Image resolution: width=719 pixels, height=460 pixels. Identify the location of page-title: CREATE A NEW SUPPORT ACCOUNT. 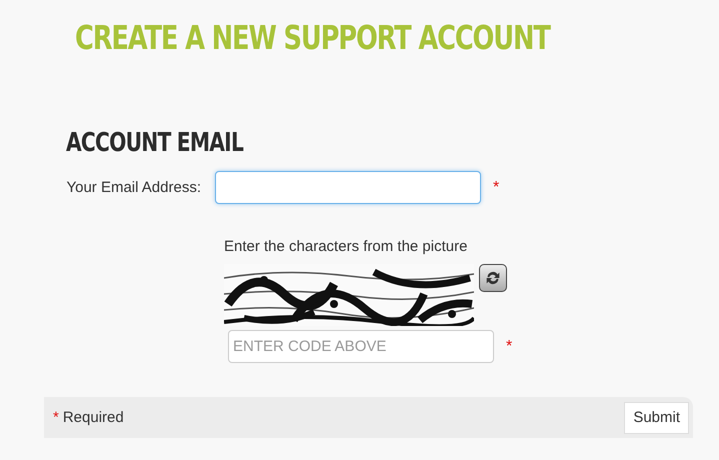
(313, 38).